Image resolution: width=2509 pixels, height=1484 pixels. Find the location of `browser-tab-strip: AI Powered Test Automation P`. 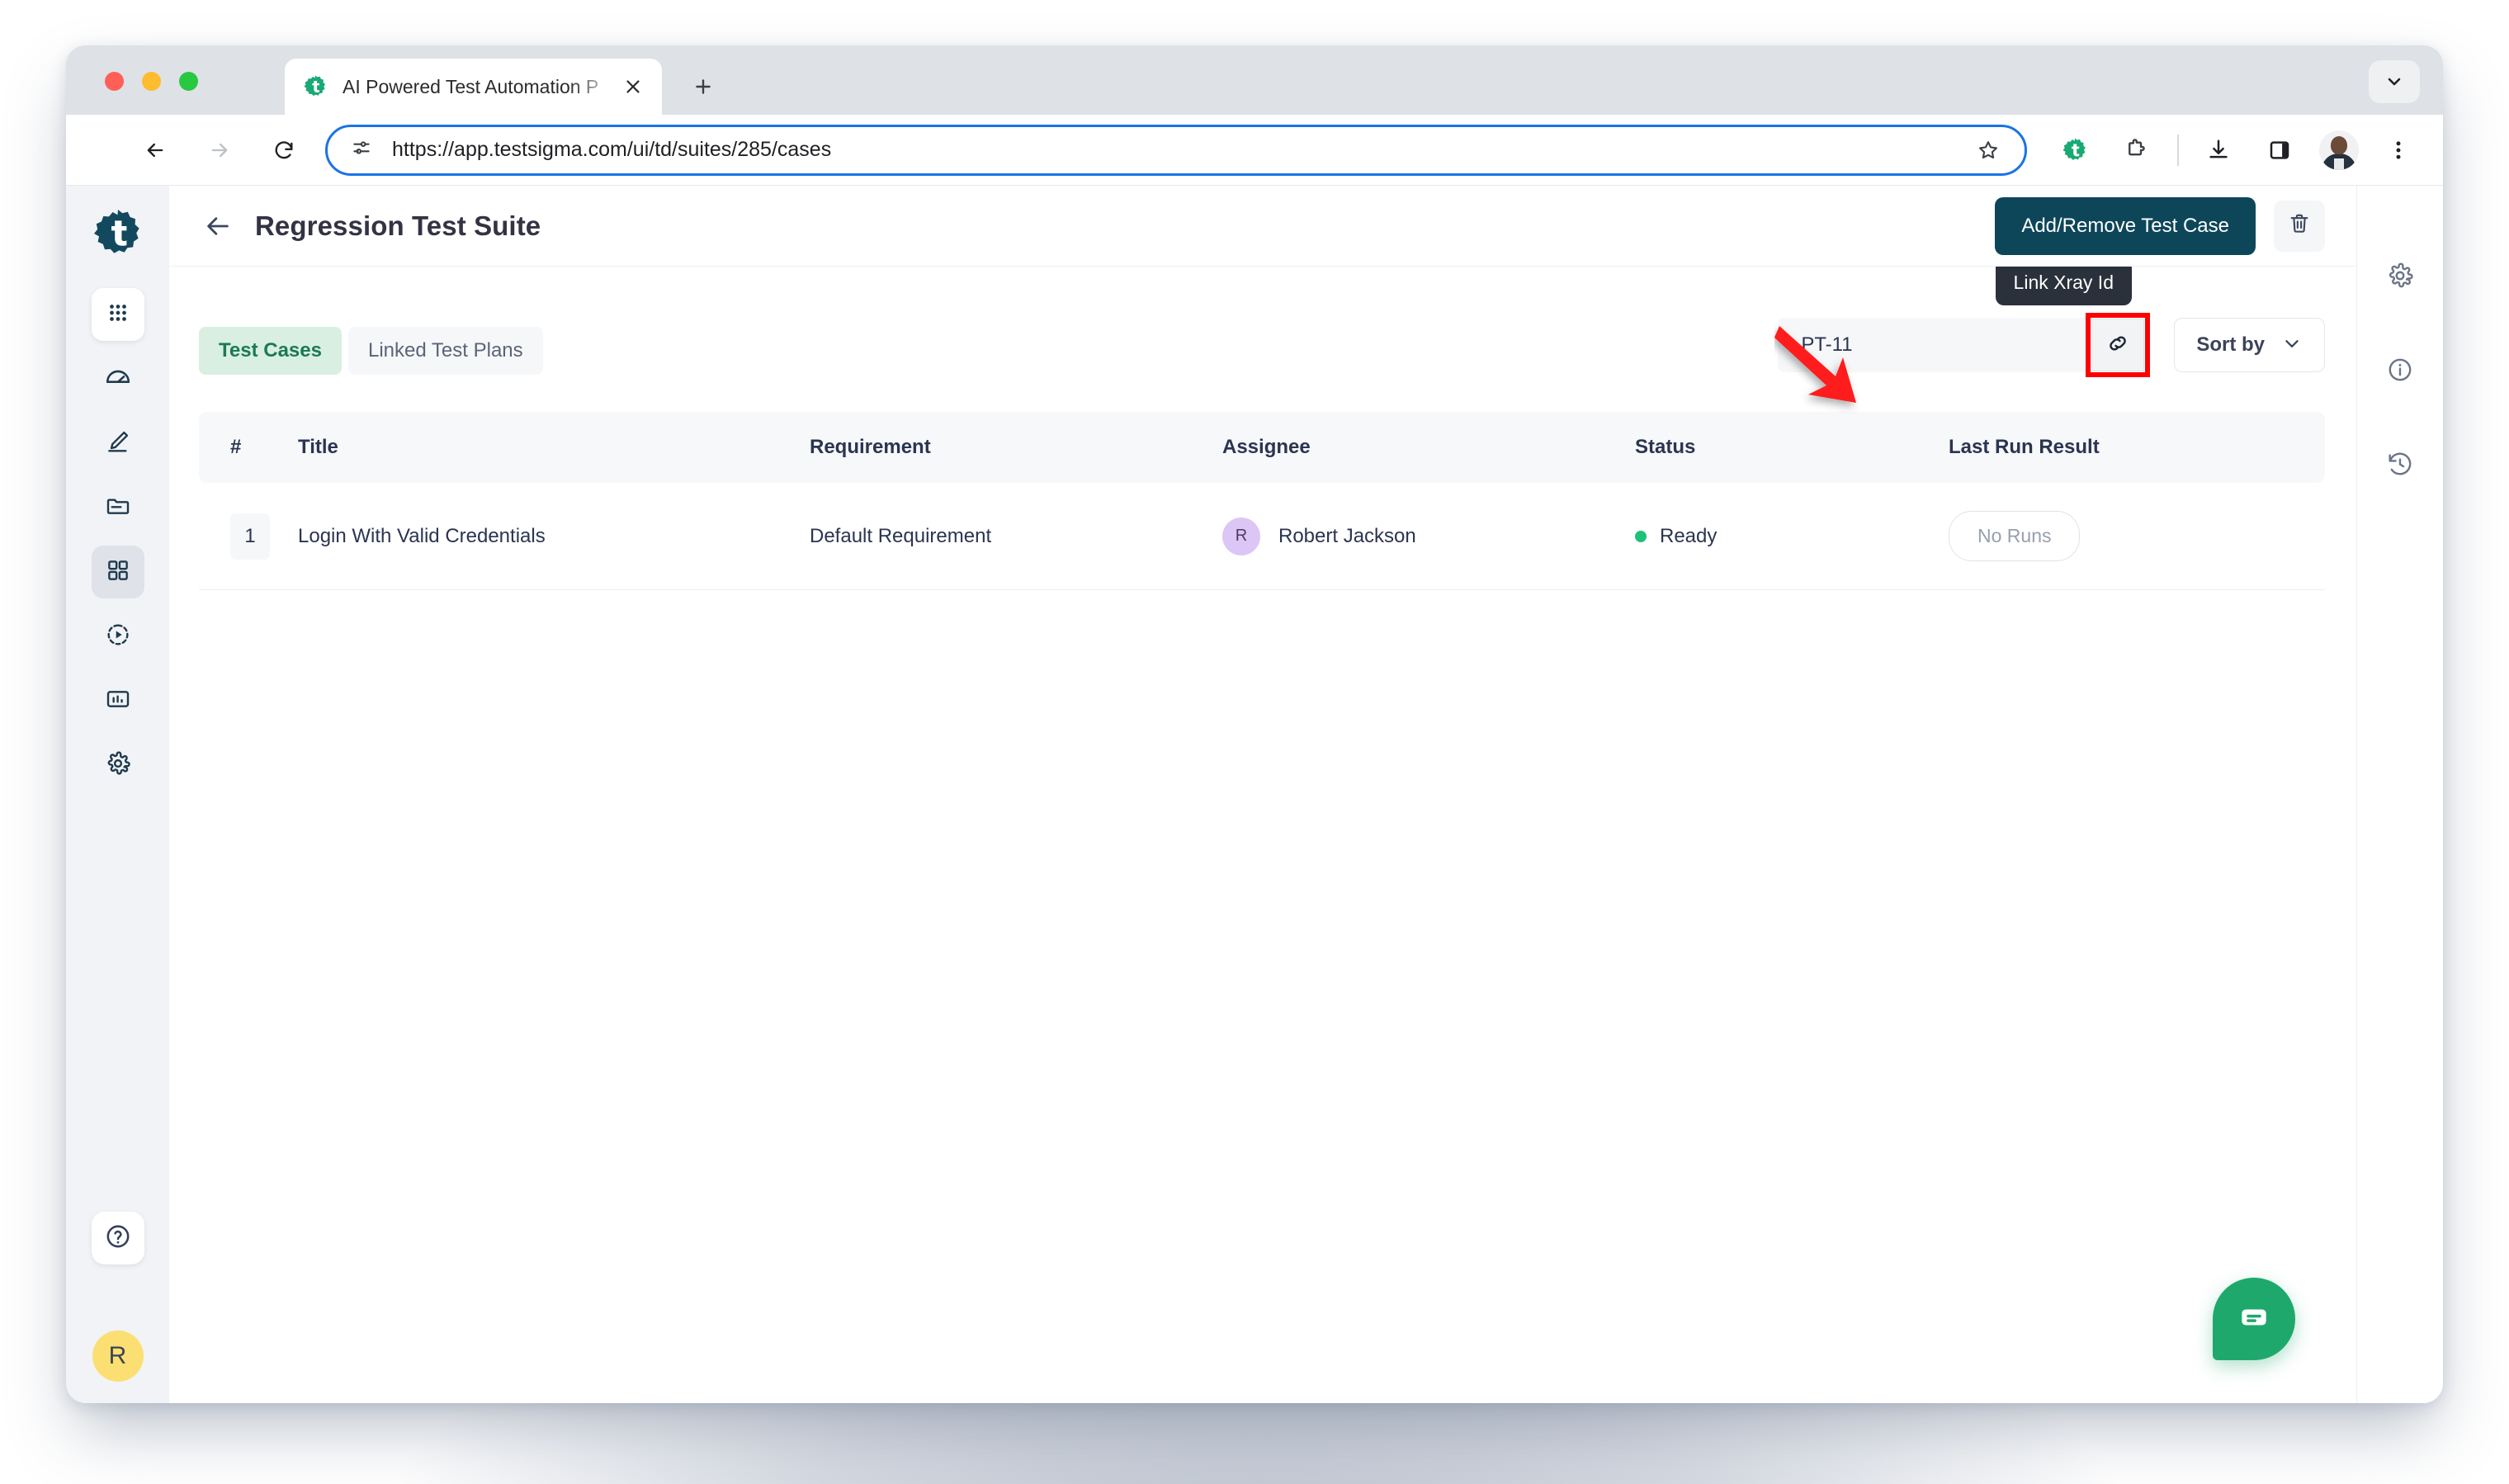

browser-tab-strip: AI Powered Test Automation P is located at coordinates (1254, 80).